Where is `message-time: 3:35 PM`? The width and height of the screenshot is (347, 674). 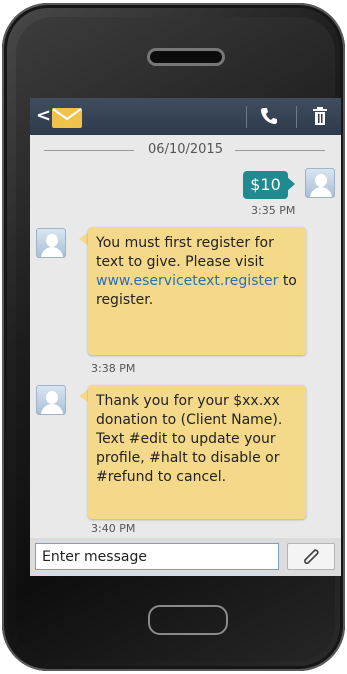
message-time: 3:35 PM is located at coordinates (273, 210).